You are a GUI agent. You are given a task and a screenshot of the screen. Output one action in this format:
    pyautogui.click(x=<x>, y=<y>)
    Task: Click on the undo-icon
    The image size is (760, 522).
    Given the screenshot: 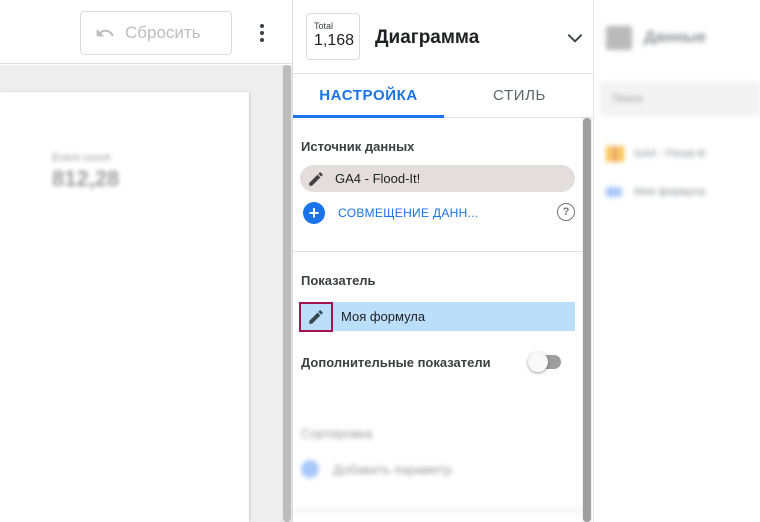 What is the action you would take?
    pyautogui.click(x=105, y=32)
    